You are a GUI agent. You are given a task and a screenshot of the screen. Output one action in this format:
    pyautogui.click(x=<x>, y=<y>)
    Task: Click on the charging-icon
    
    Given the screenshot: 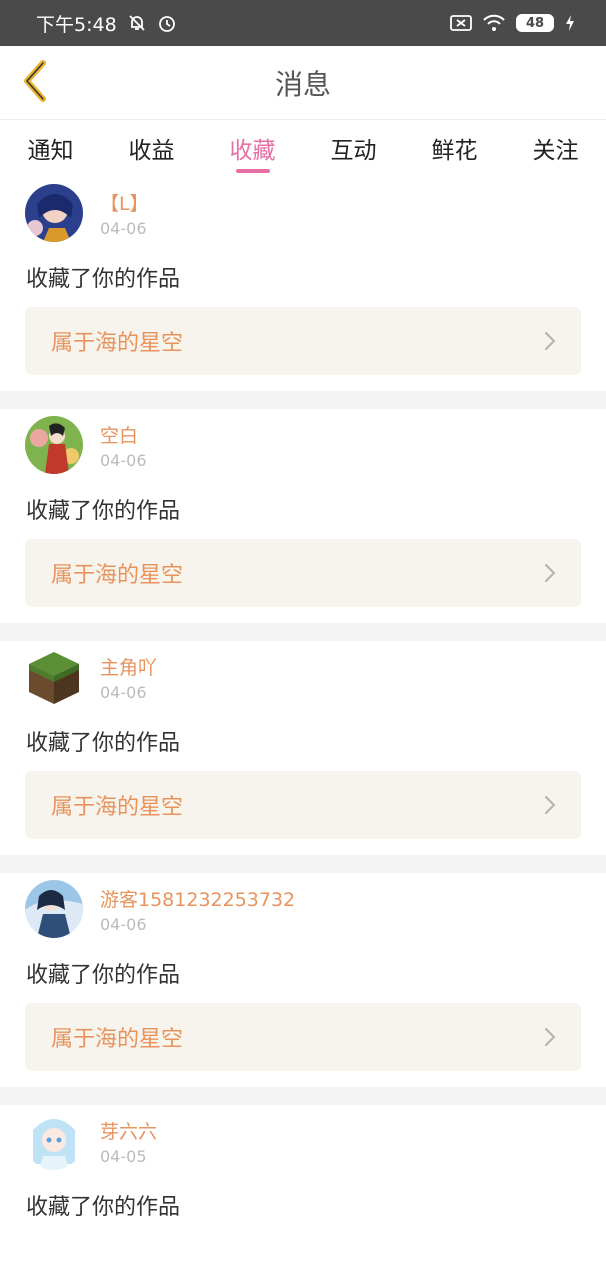 What is the action you would take?
    pyautogui.click(x=570, y=23)
    